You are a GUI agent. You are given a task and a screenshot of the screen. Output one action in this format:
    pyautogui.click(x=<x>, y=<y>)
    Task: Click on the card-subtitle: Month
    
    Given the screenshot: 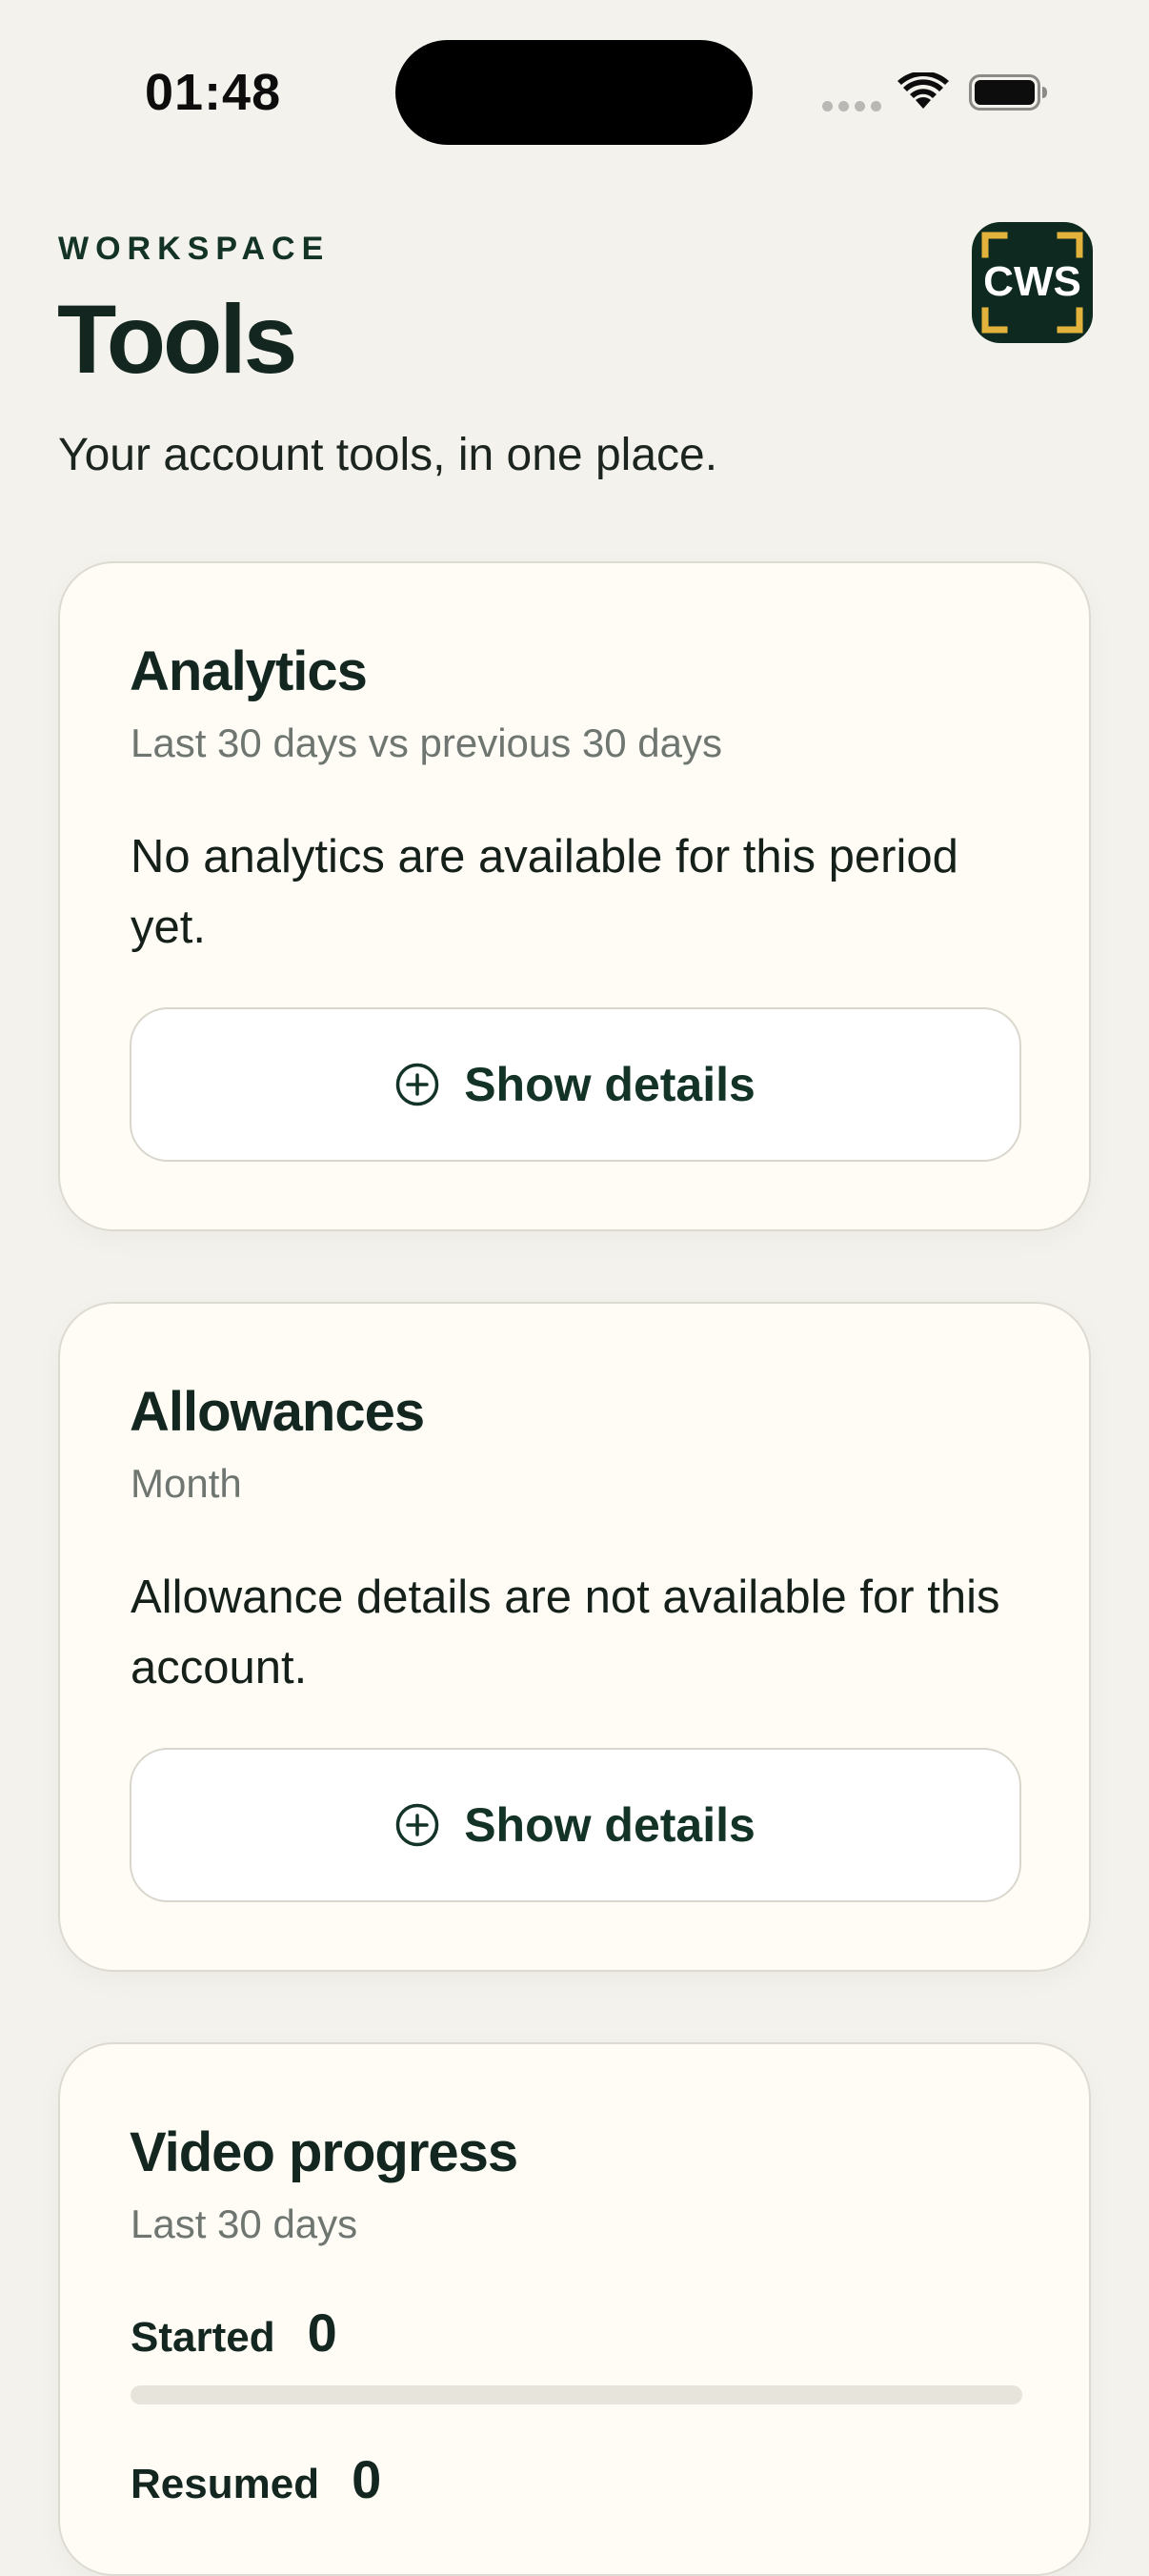 What is the action you would take?
    pyautogui.click(x=186, y=1483)
    